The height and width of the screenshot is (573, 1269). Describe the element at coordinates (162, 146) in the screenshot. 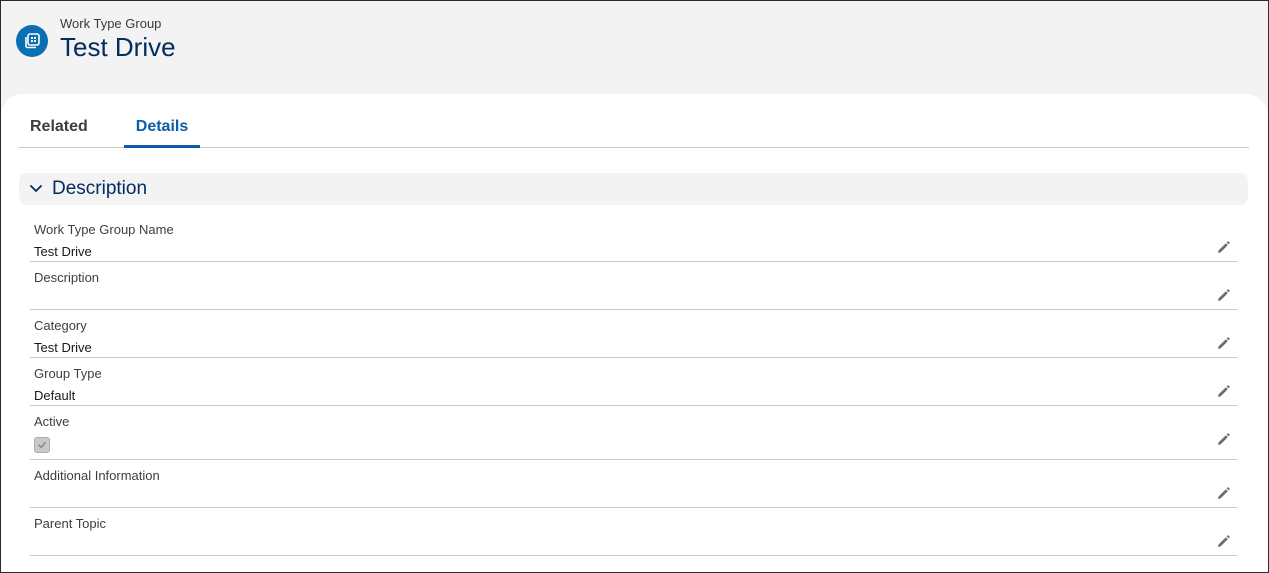

I see `active-tab-indicator` at that location.